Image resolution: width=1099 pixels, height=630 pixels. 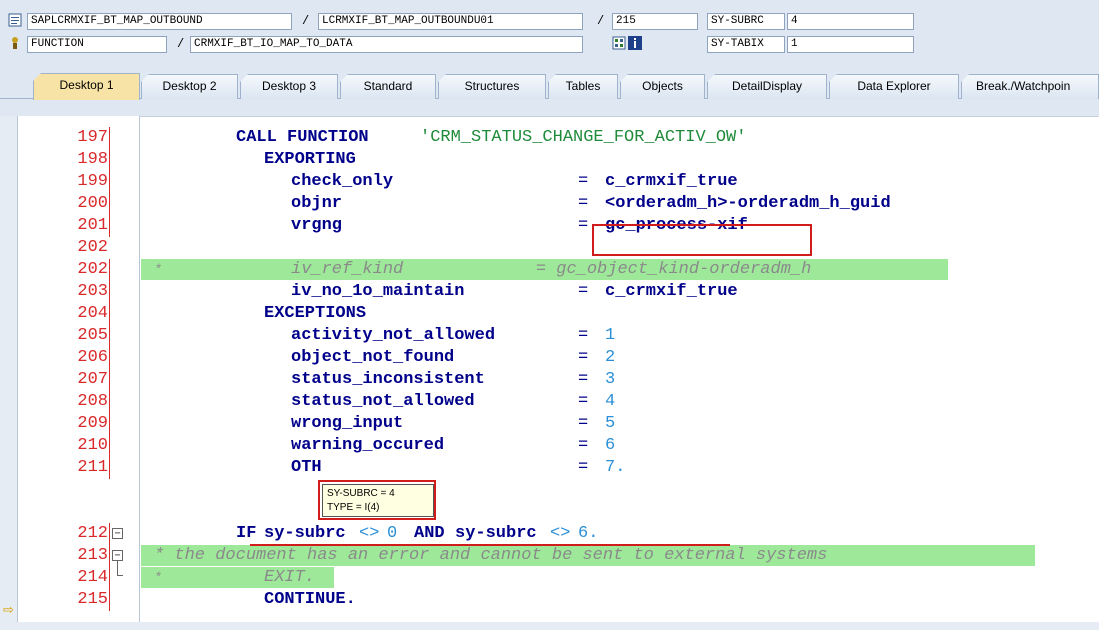 I want to click on var1-name-field: SY-SUBRC, so click(x=746, y=21).